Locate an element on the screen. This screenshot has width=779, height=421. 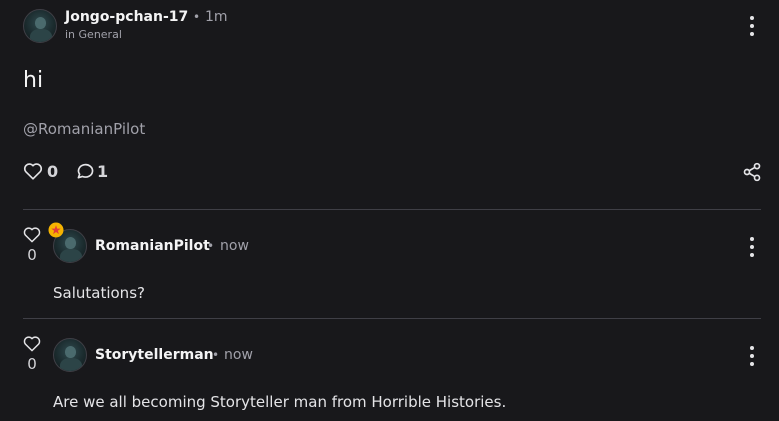
comment-divider is located at coordinates (392, 318).